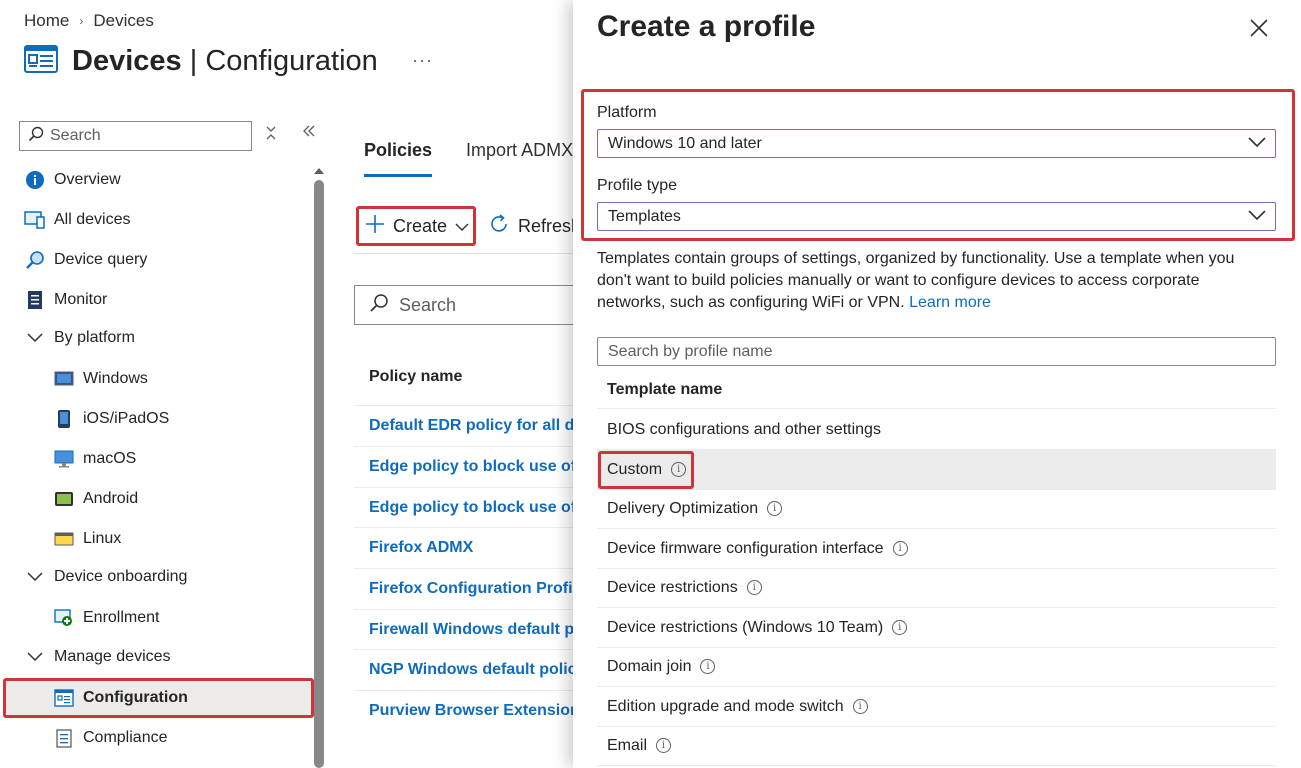 The height and width of the screenshot is (768, 1301). Describe the element at coordinates (64, 419) in the screenshot. I see `phone-icon` at that location.